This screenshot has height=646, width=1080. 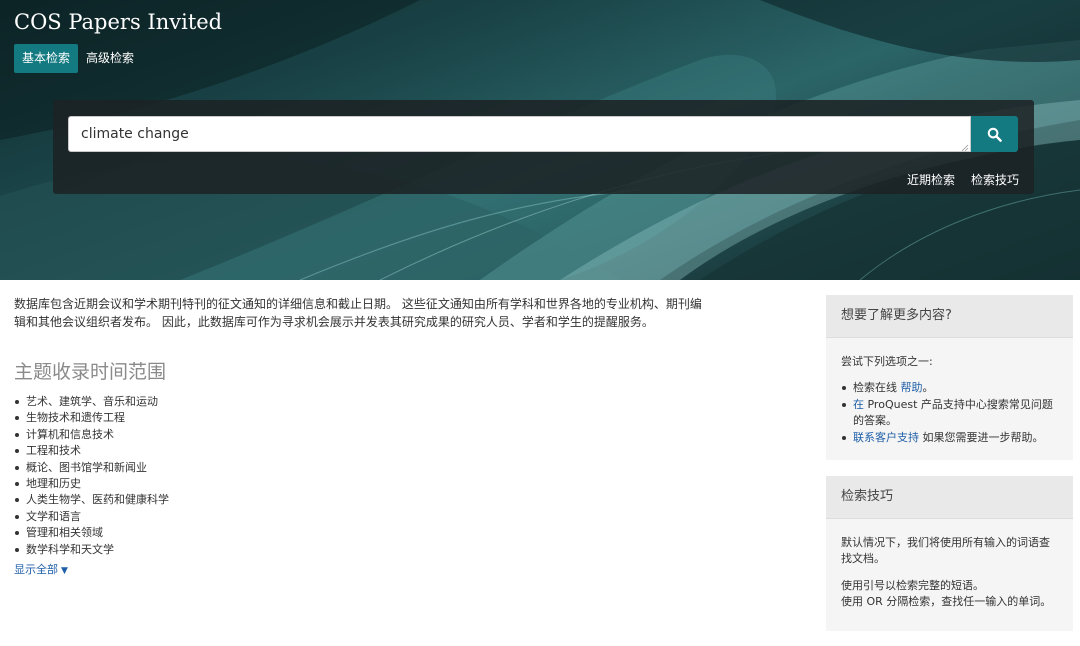 What do you see at coordinates (965, 148) in the screenshot?
I see `resize-grip-icon` at bounding box center [965, 148].